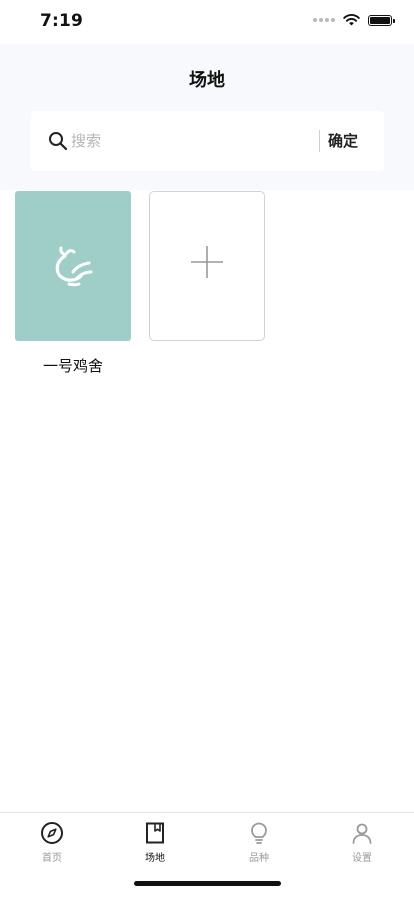 The width and height of the screenshot is (414, 897). I want to click on cellular-signal-icon, so click(324, 20).